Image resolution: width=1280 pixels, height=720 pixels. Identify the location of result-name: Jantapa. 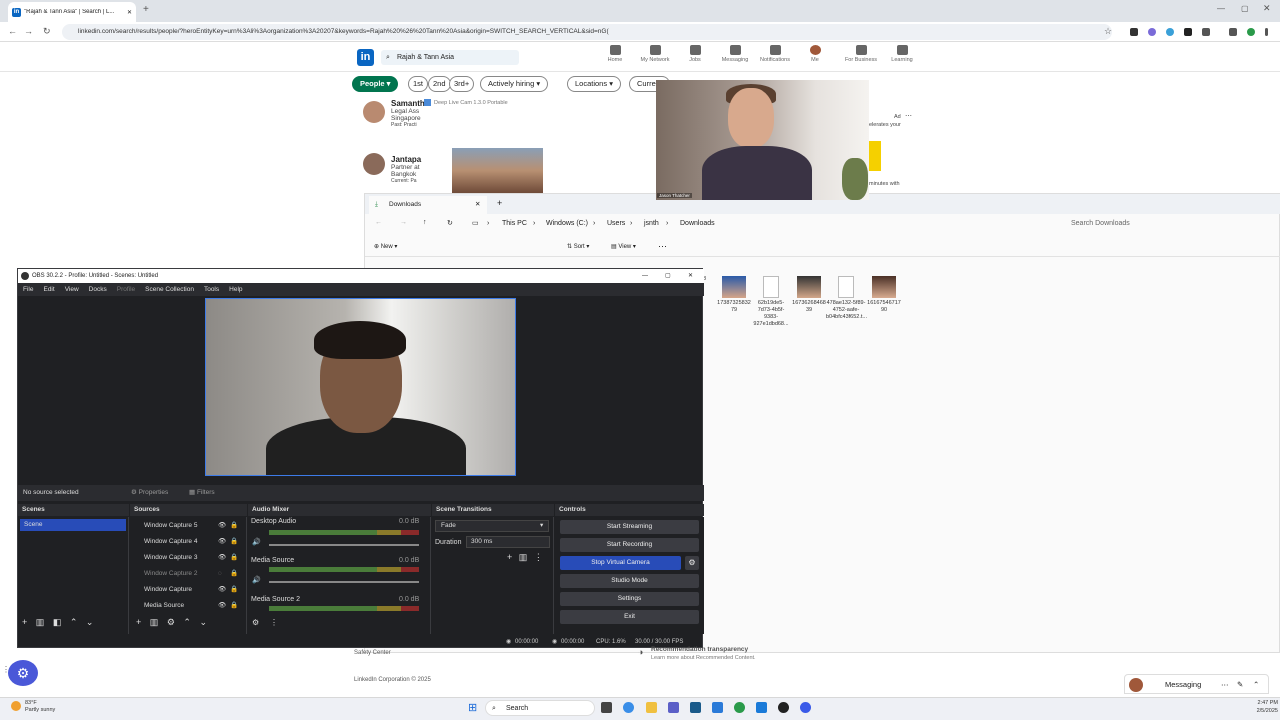
(406, 159).